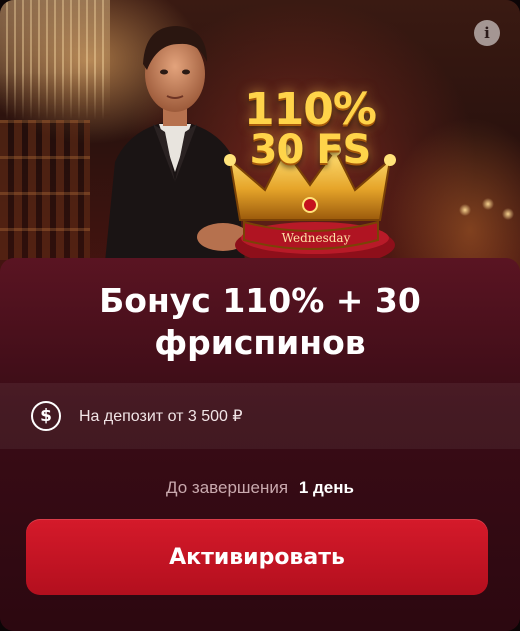  Describe the element at coordinates (55, 60) in the screenshot. I see `chandelier-decoration` at that location.